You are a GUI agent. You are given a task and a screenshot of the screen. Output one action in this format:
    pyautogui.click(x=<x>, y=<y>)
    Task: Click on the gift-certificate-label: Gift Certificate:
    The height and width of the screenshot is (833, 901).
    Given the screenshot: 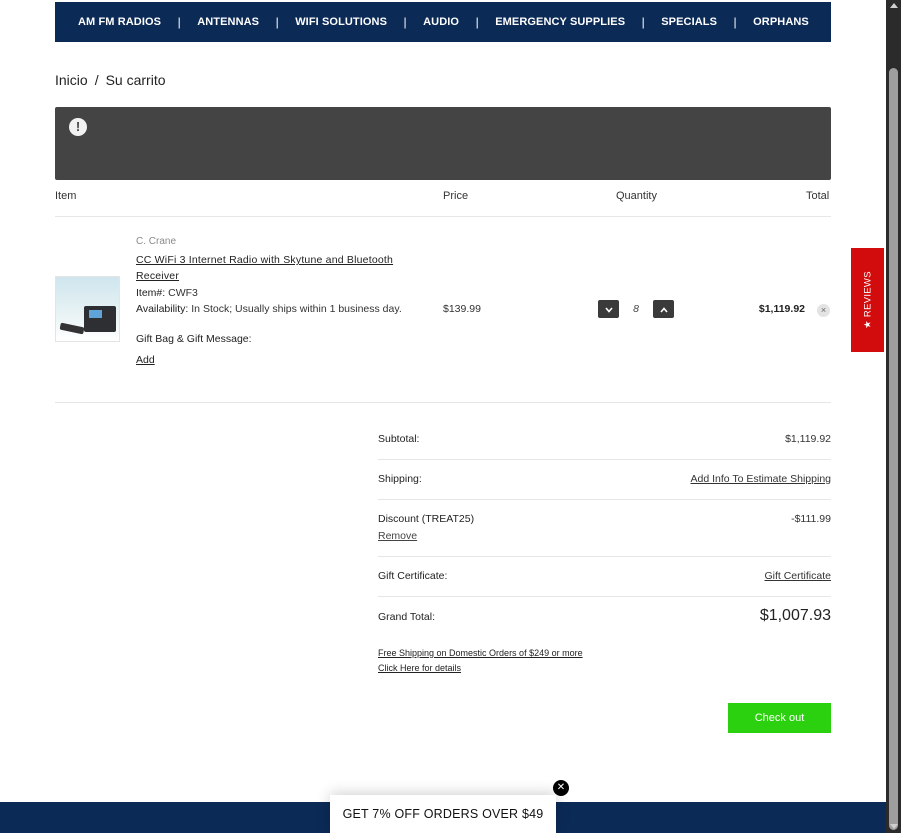 What is the action you would take?
    pyautogui.click(x=413, y=576)
    